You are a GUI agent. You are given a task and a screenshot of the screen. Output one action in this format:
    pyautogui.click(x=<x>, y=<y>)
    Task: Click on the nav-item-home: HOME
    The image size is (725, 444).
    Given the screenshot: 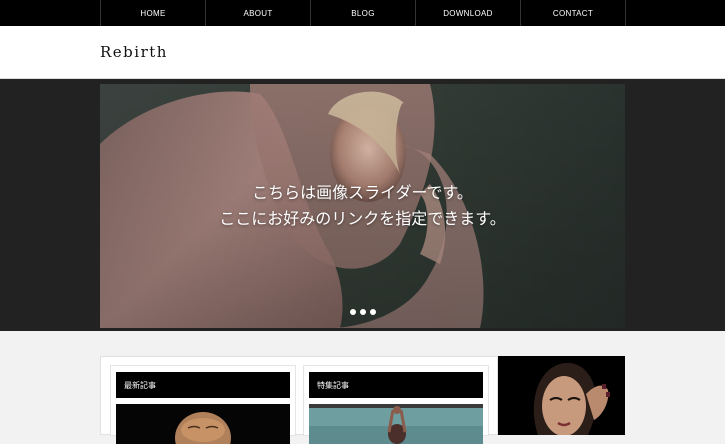 What is the action you would take?
    pyautogui.click(x=153, y=13)
    